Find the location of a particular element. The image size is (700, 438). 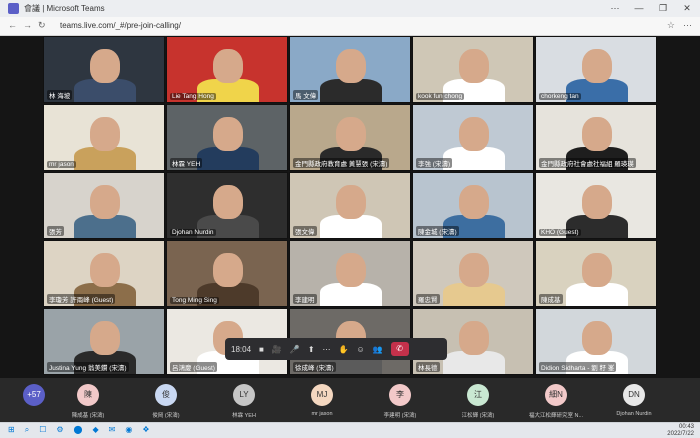

app-icon: ◆ is located at coordinates (95, 430).